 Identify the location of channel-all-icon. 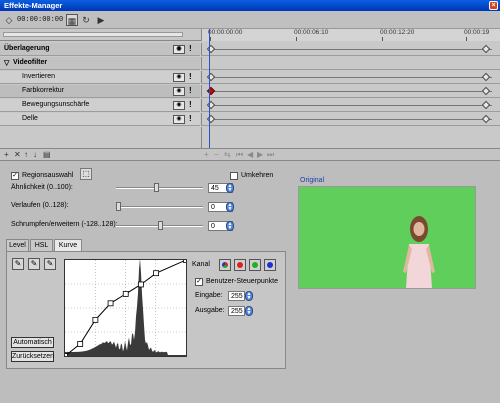
(225, 265).